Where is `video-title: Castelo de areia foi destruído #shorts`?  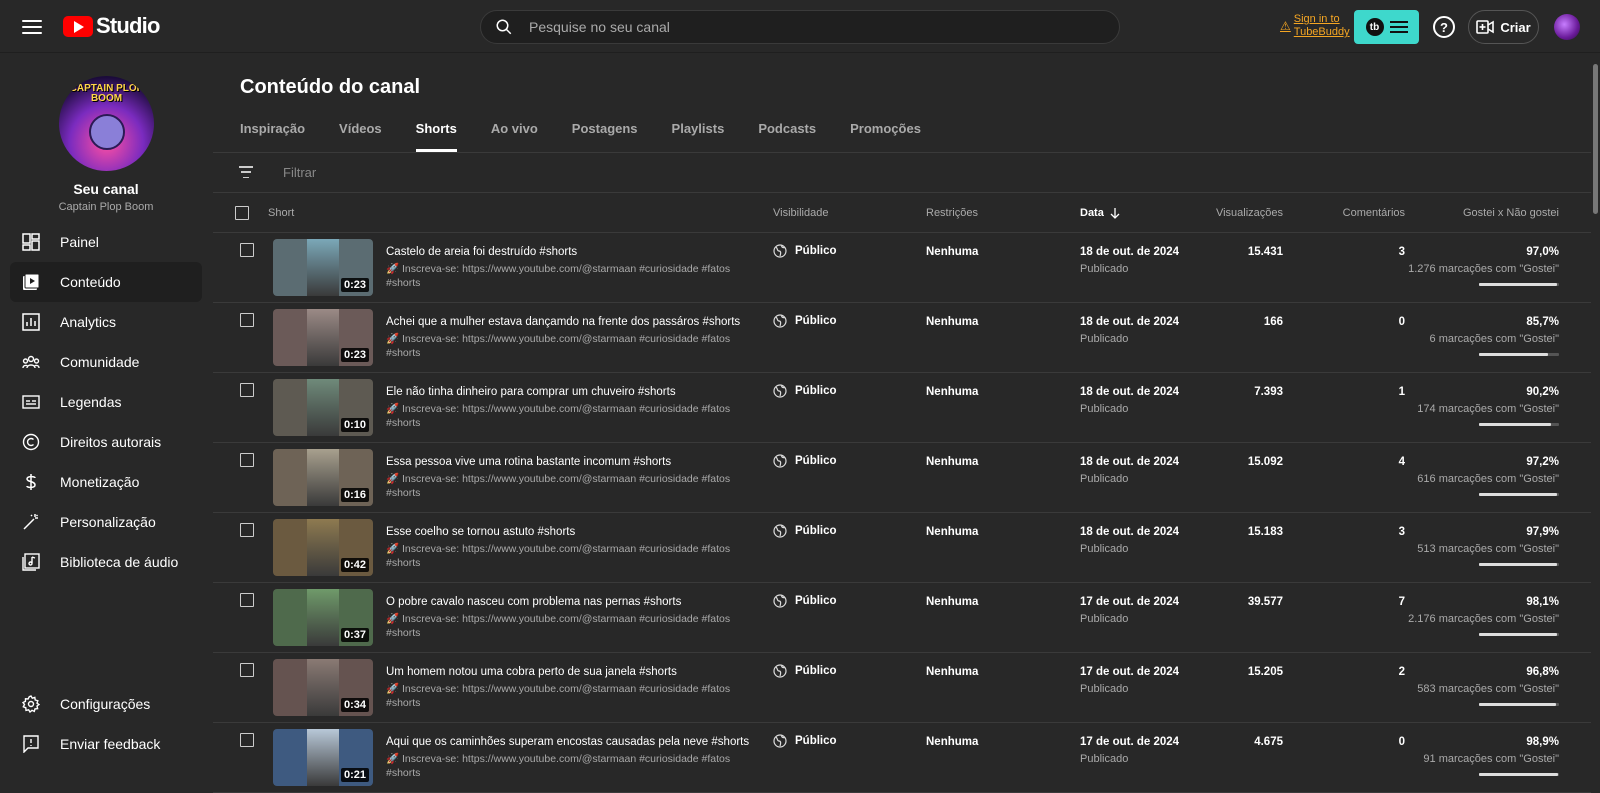
video-title: Castelo de areia foi destruído #shorts is located at coordinates (481, 252).